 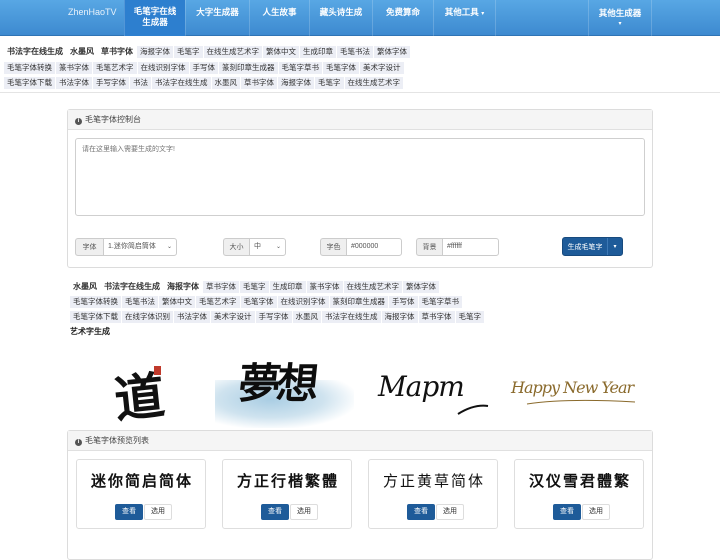 What do you see at coordinates (374, 247) in the screenshot?
I see `color-input: #000000` at bounding box center [374, 247].